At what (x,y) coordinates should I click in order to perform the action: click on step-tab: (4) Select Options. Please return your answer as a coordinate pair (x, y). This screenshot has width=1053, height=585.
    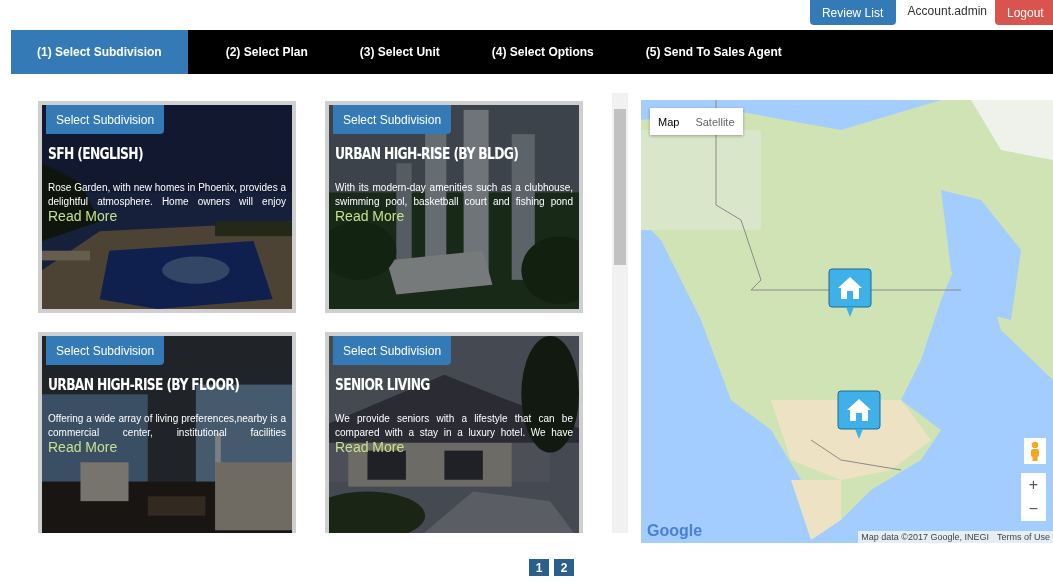
    Looking at the image, I should click on (542, 52).